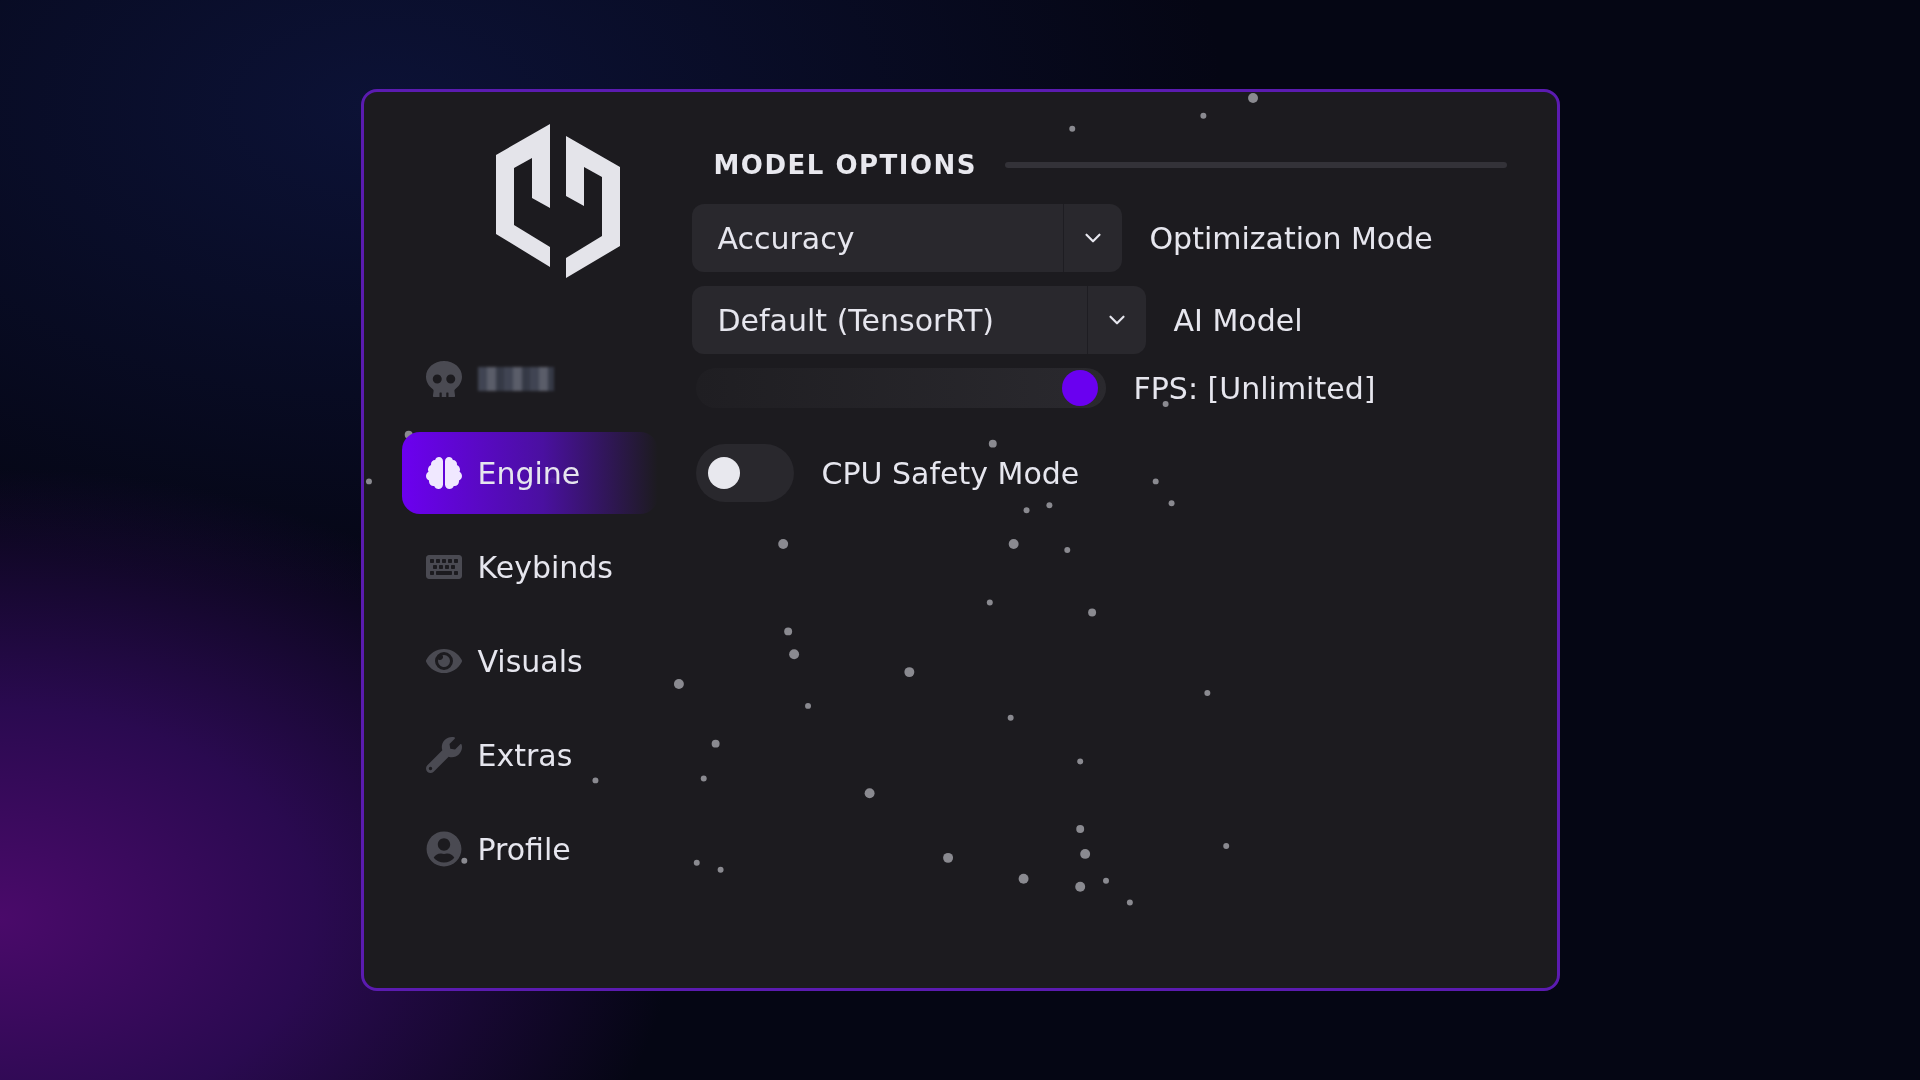 This screenshot has height=1080, width=1920. I want to click on toggle-label: CPU Safety Mode, so click(950, 473).